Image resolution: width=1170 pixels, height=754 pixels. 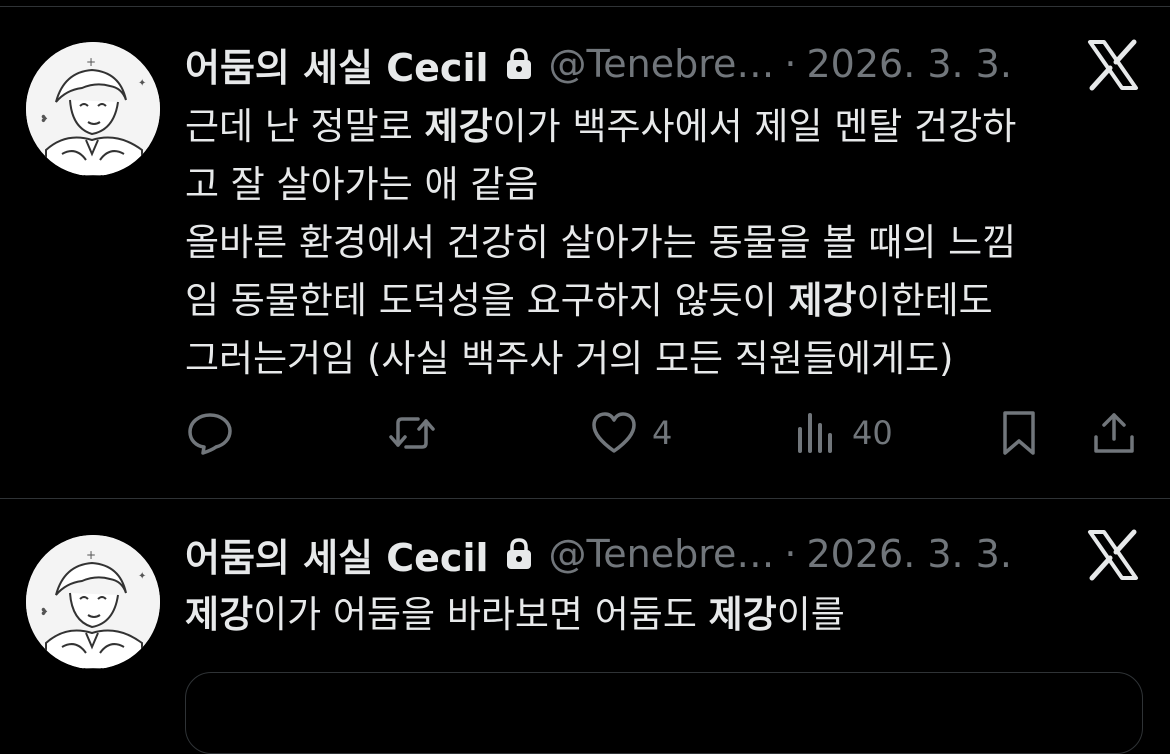 I want to click on reply-button, so click(x=210, y=433).